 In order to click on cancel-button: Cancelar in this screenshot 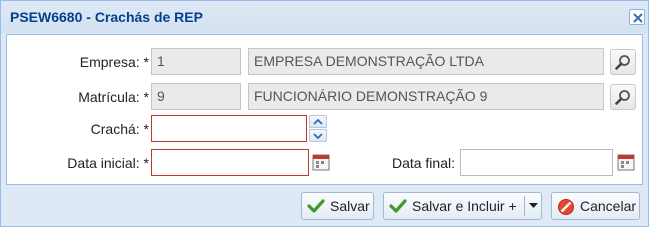, I will do `click(595, 206)`.